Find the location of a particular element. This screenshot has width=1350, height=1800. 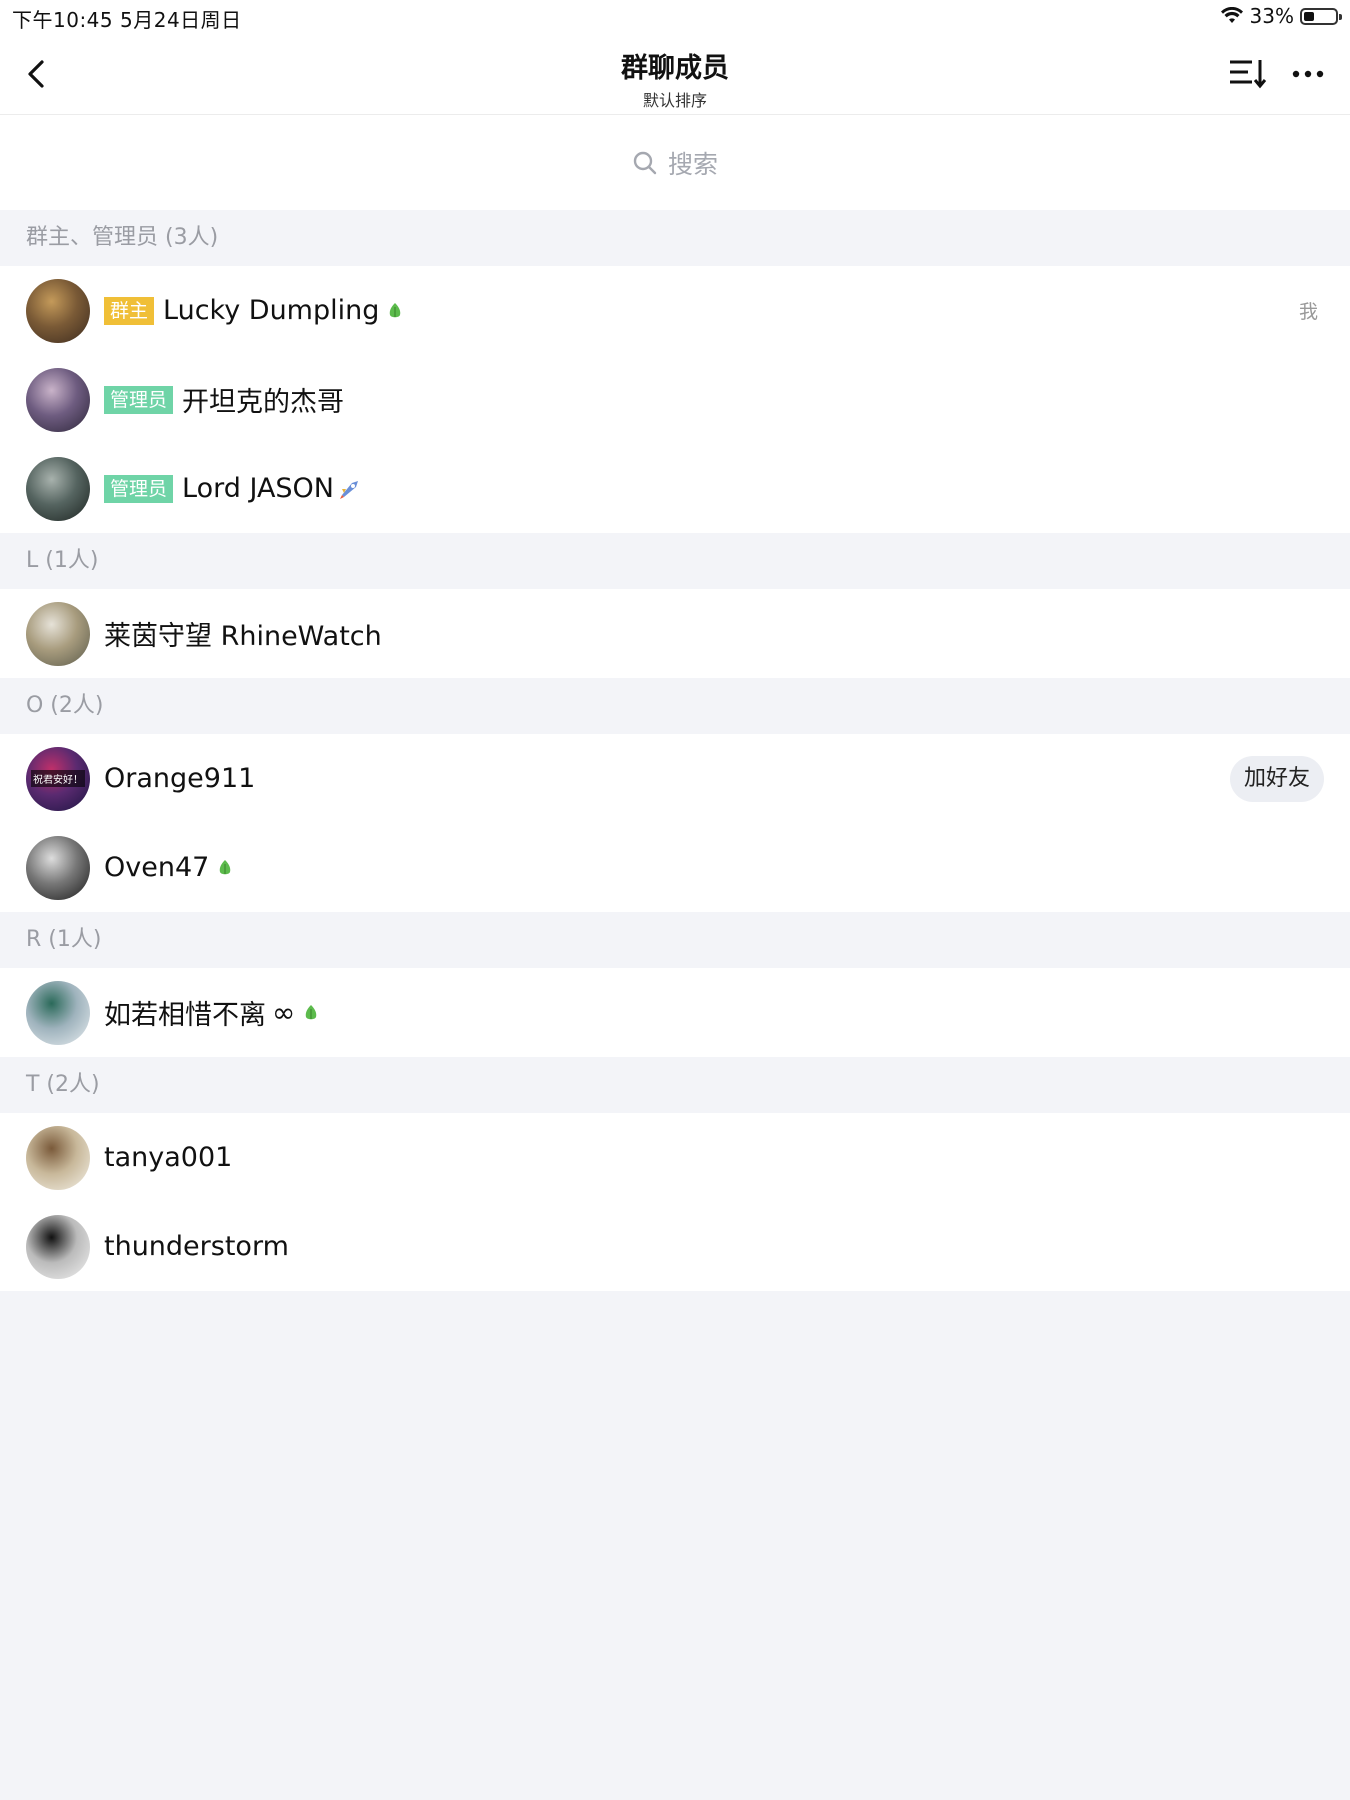

member-name-block: 群主 Lucky Dumpling is located at coordinates (253, 310).